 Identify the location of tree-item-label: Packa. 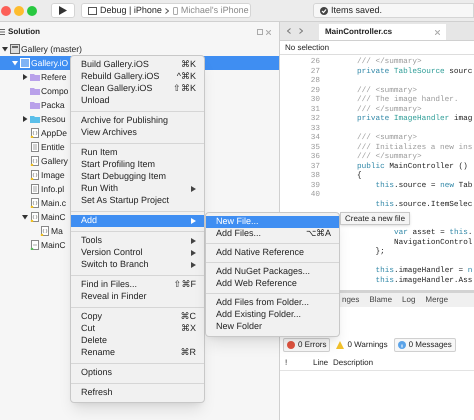
(53, 105).